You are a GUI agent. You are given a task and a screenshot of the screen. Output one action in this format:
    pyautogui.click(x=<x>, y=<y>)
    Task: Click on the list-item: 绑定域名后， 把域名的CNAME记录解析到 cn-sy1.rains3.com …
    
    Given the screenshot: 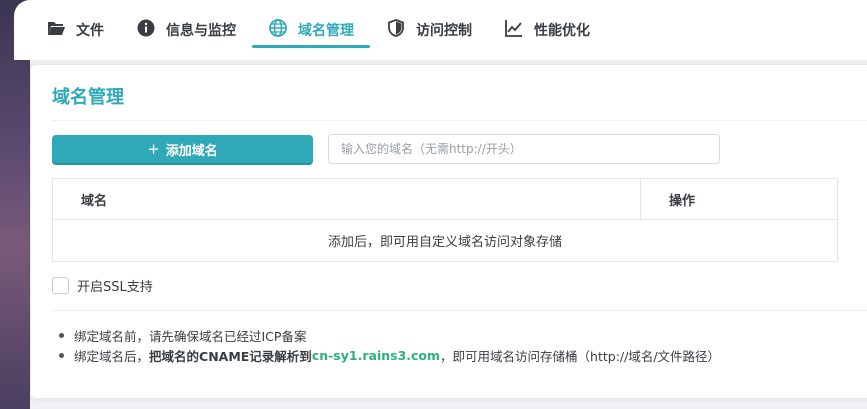 What is the action you would take?
    pyautogui.click(x=389, y=355)
    